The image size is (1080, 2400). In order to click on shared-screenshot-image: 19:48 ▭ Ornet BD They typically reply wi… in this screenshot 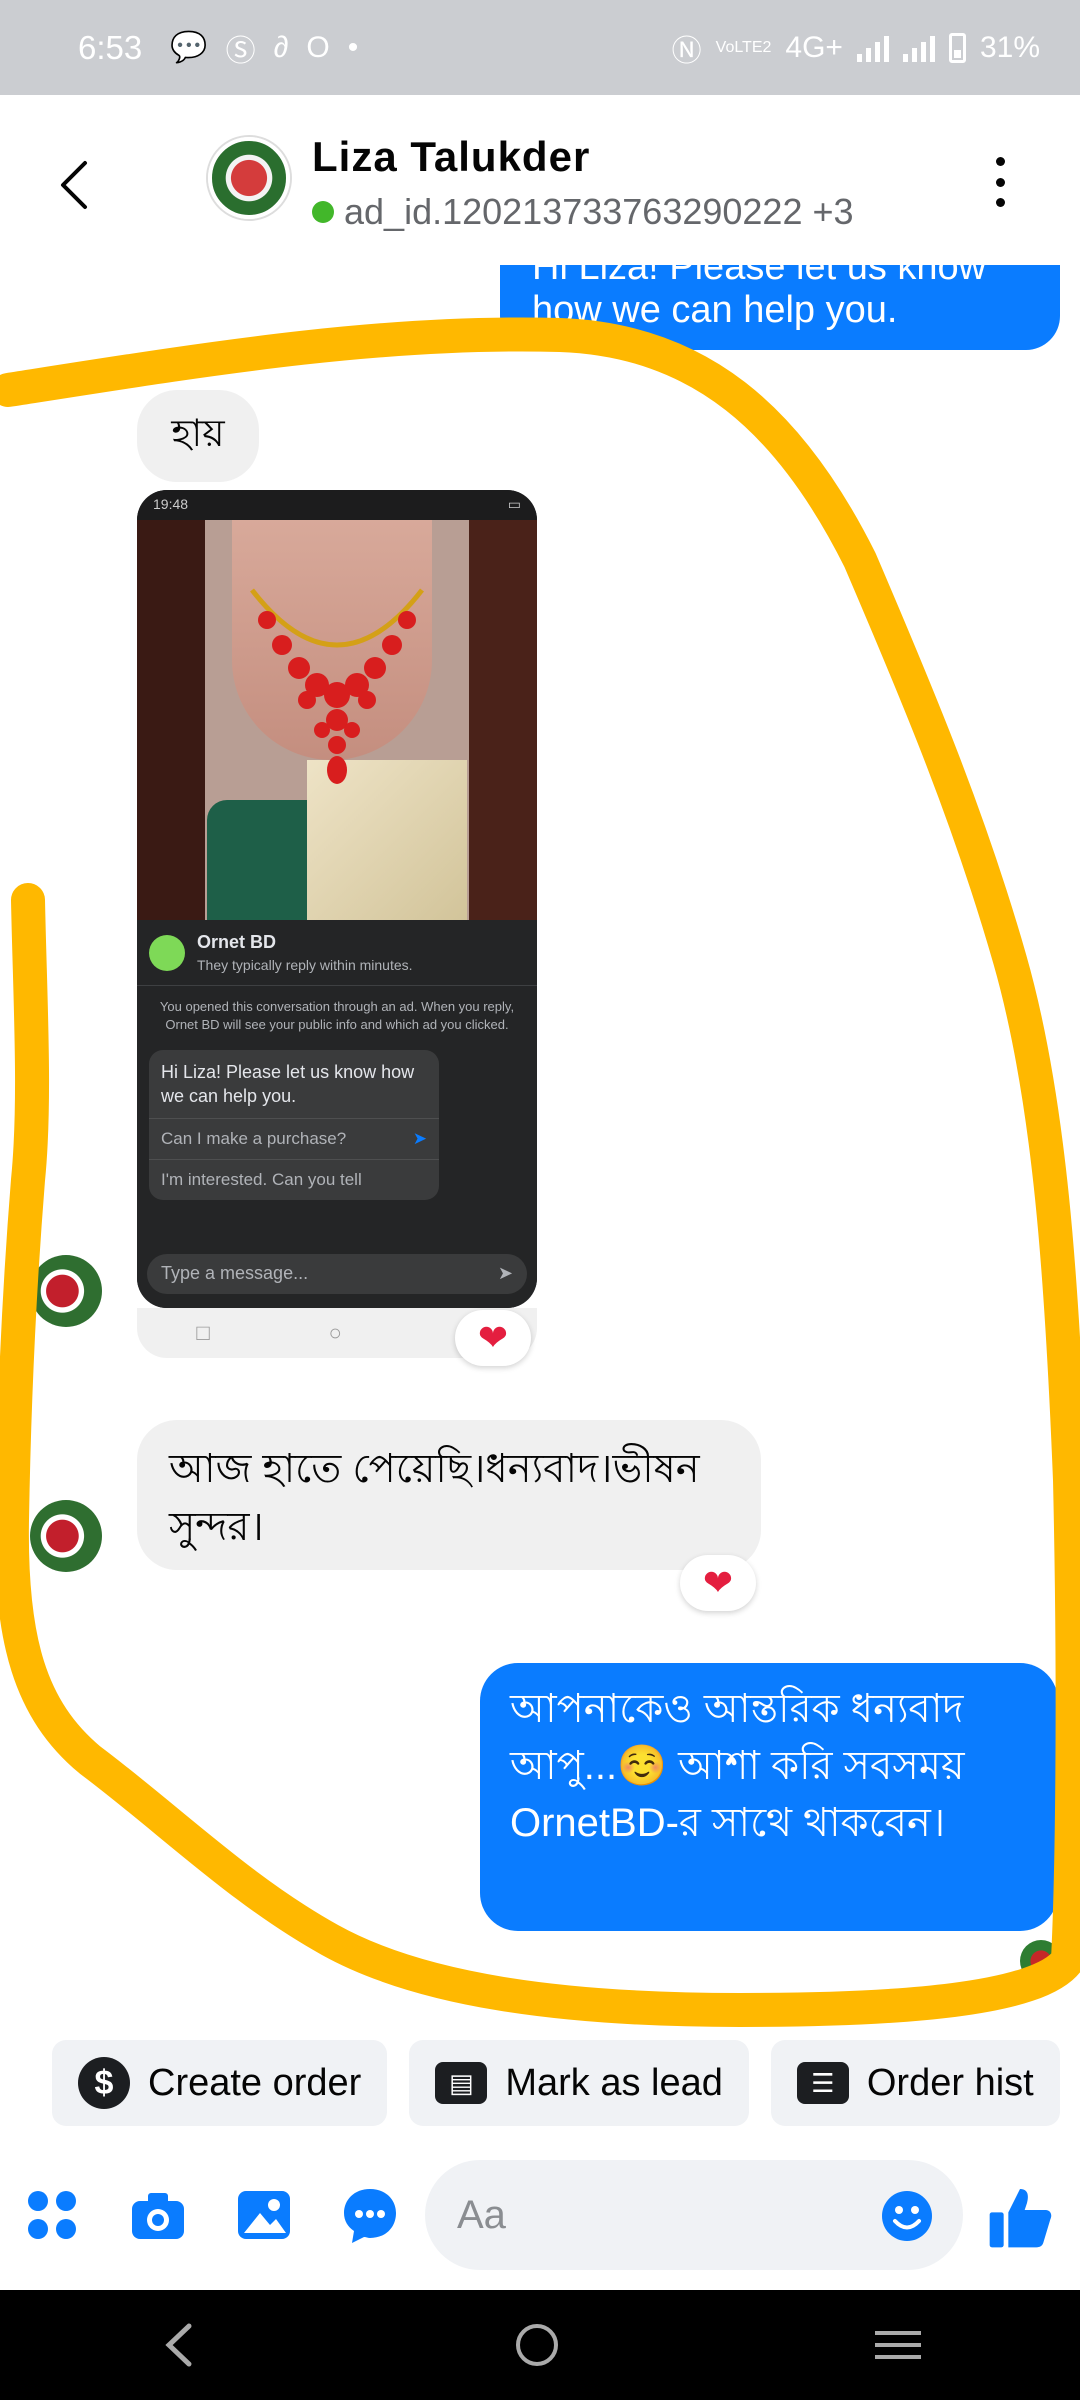, I will do `click(337, 899)`.